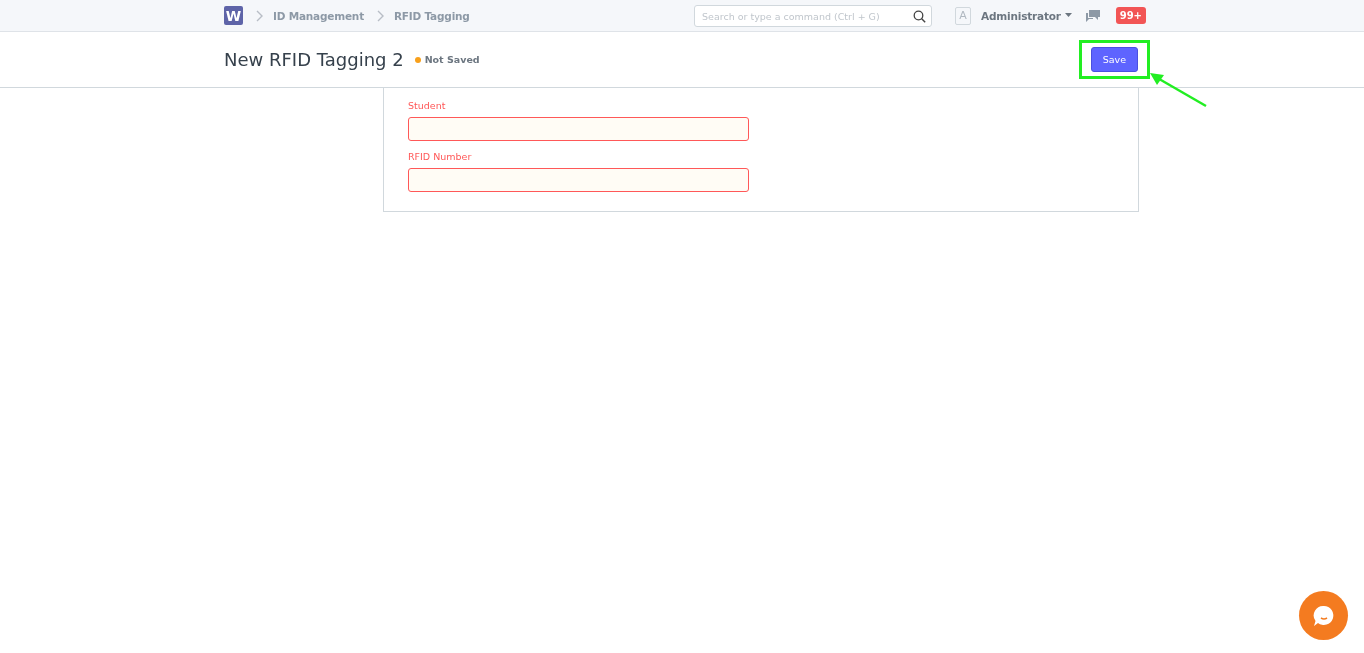 The height and width of the screenshot is (653, 1364). What do you see at coordinates (920, 16) in the screenshot?
I see `search-icon` at bounding box center [920, 16].